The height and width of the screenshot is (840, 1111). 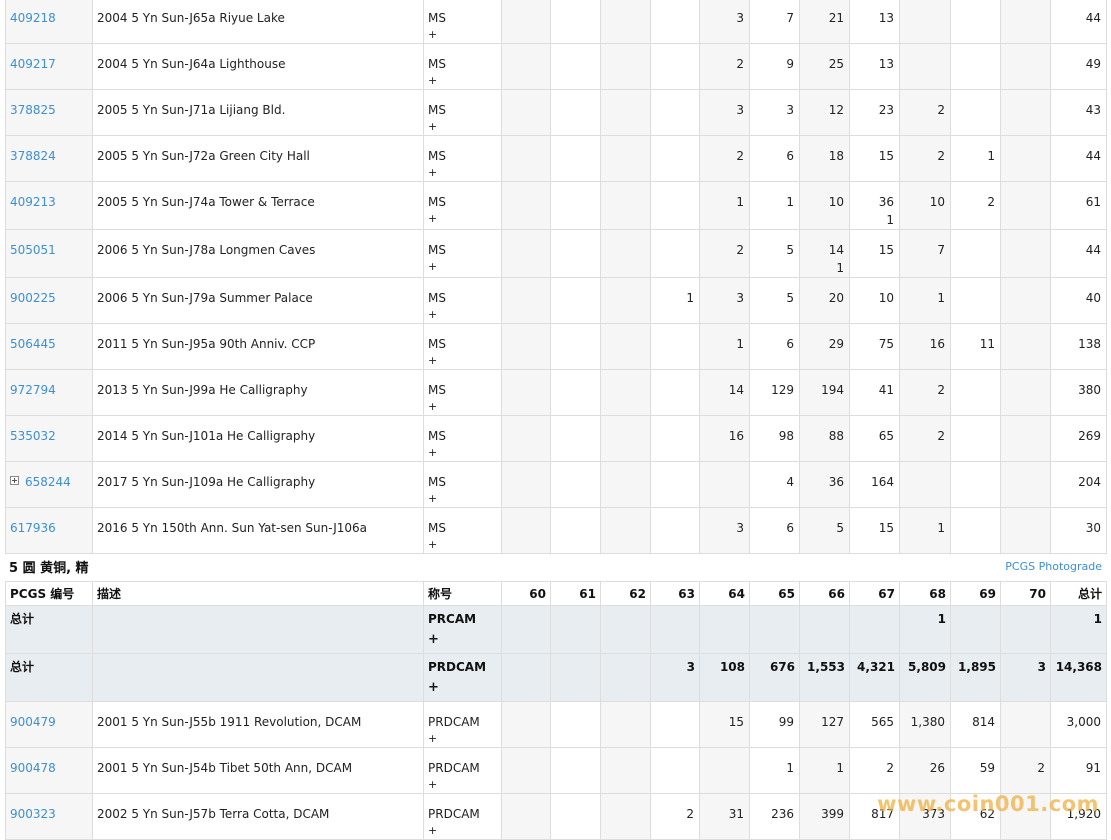 I want to click on row-total-cell: 44, so click(x=1078, y=158).